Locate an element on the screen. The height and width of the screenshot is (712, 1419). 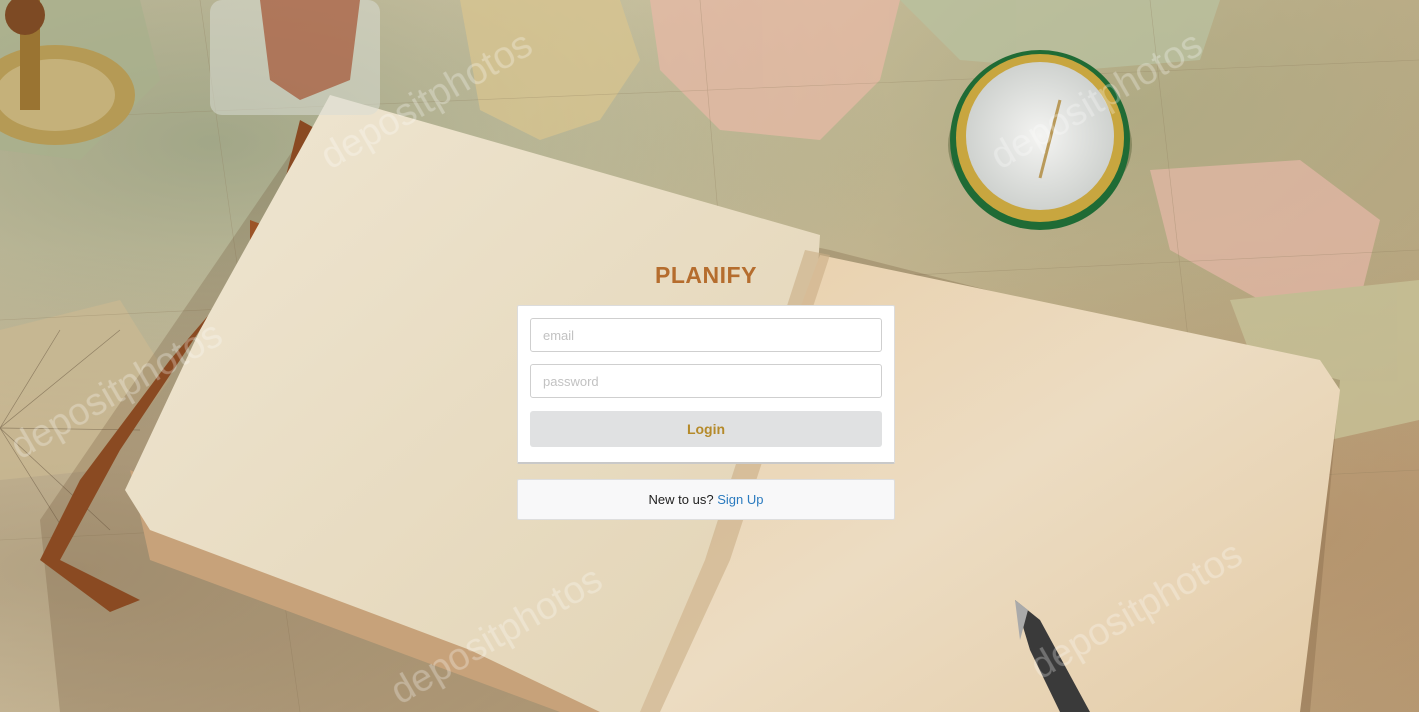
inkwell is located at coordinates (295, 57).